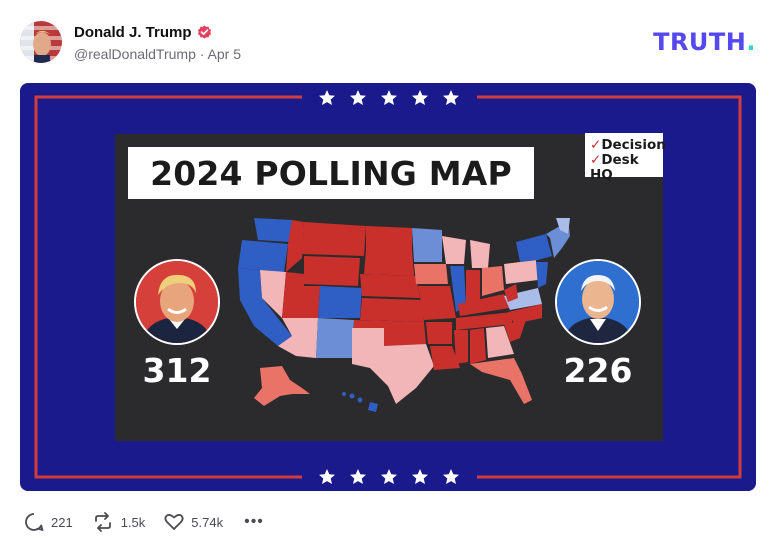 This screenshot has width=777, height=553. I want to click on map-title: 2024 POLLING MAP, so click(331, 173).